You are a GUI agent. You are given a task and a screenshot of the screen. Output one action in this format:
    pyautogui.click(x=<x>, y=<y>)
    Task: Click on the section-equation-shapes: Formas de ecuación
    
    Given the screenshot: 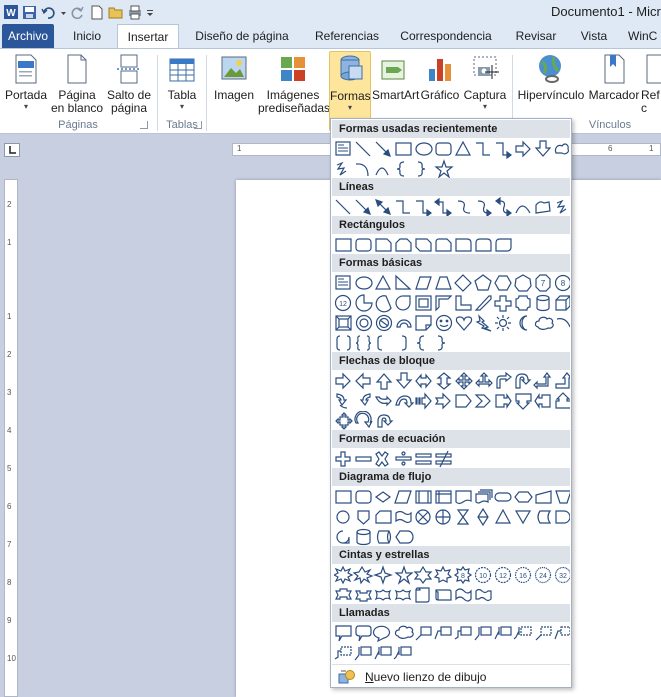 What is the action you would take?
    pyautogui.click(x=451, y=439)
    